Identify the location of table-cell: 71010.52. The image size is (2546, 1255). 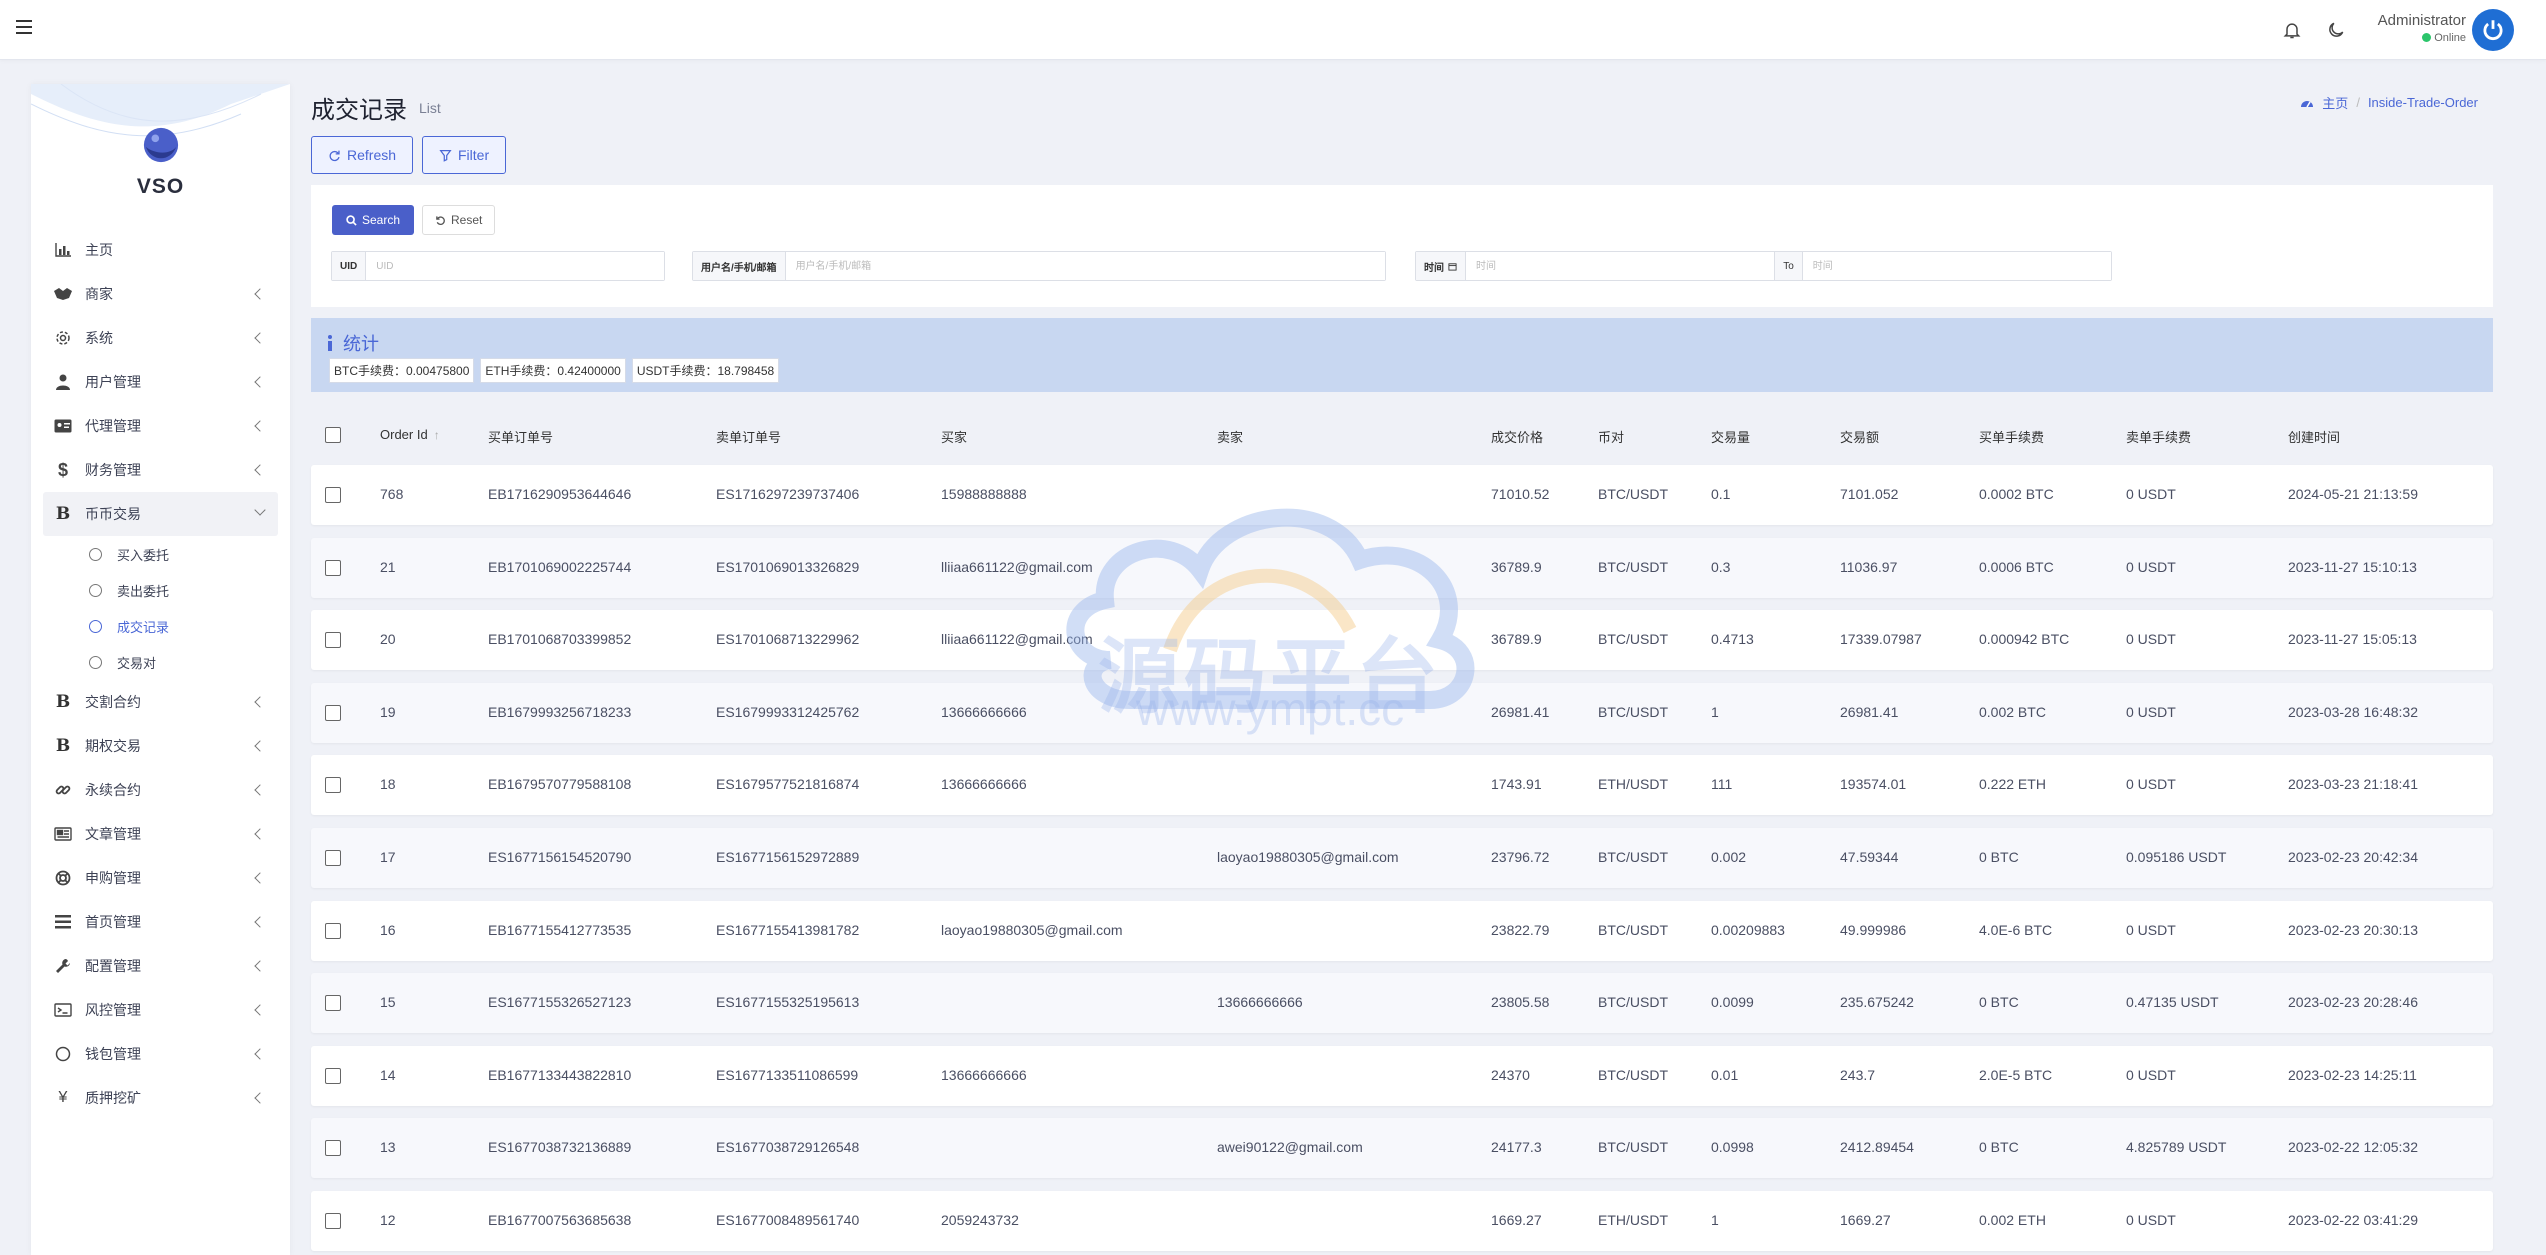
(1520, 494).